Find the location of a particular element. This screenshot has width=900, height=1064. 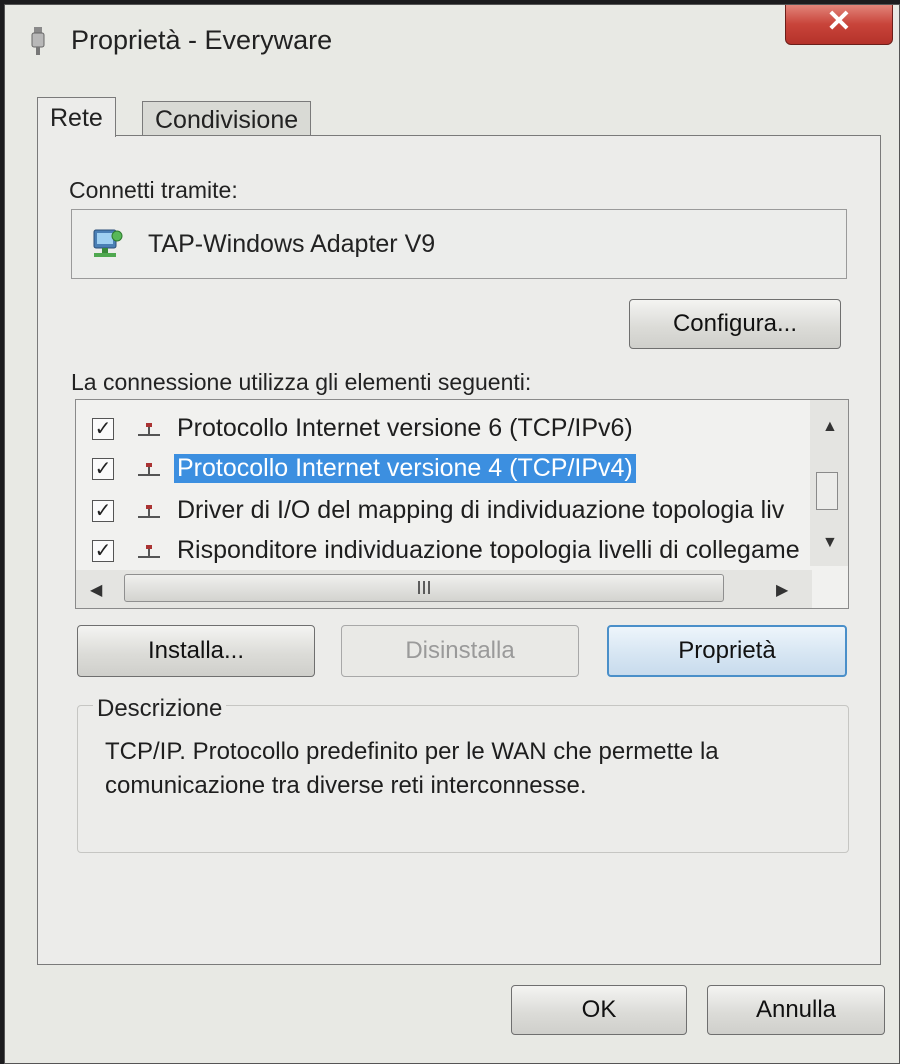

title-bar: Proprietà - Everyware ✕ is located at coordinates (452, 40).